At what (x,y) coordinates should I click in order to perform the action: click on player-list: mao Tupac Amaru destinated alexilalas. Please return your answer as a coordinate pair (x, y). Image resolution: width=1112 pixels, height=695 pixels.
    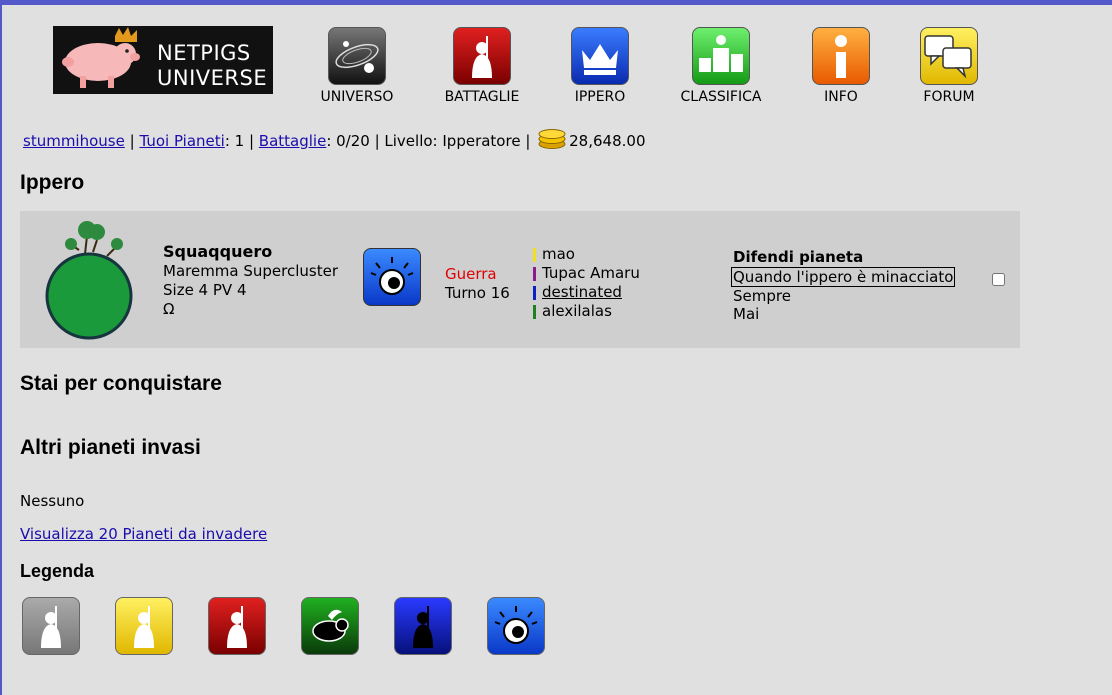
    Looking at the image, I should click on (586, 283).